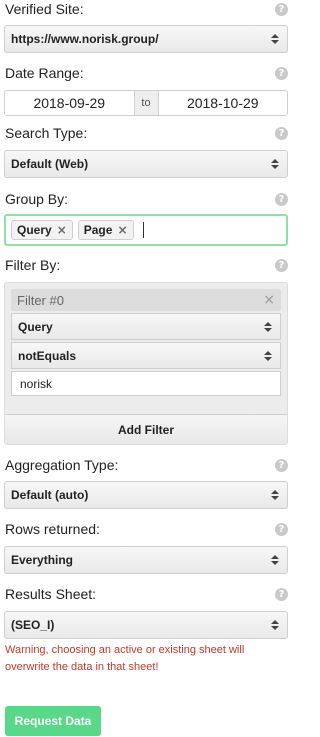  I want to click on filter-title: Filter #0, so click(40, 300).